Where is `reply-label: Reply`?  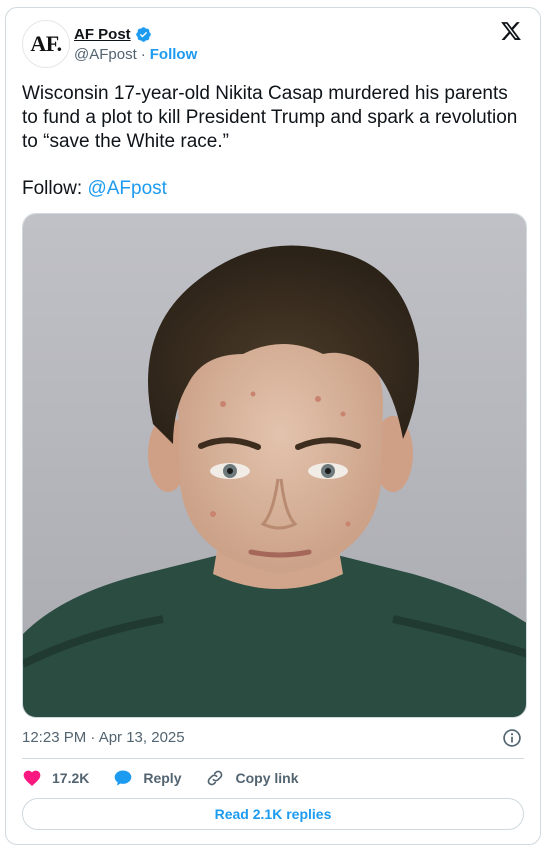 reply-label: Reply is located at coordinates (162, 778).